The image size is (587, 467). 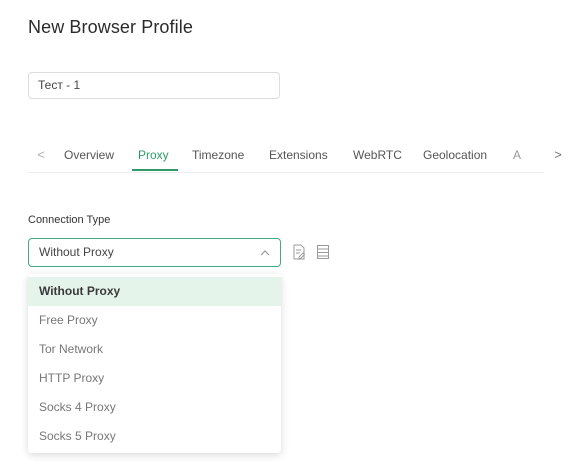 I want to click on tab-timezone: Timezone, so click(x=218, y=155).